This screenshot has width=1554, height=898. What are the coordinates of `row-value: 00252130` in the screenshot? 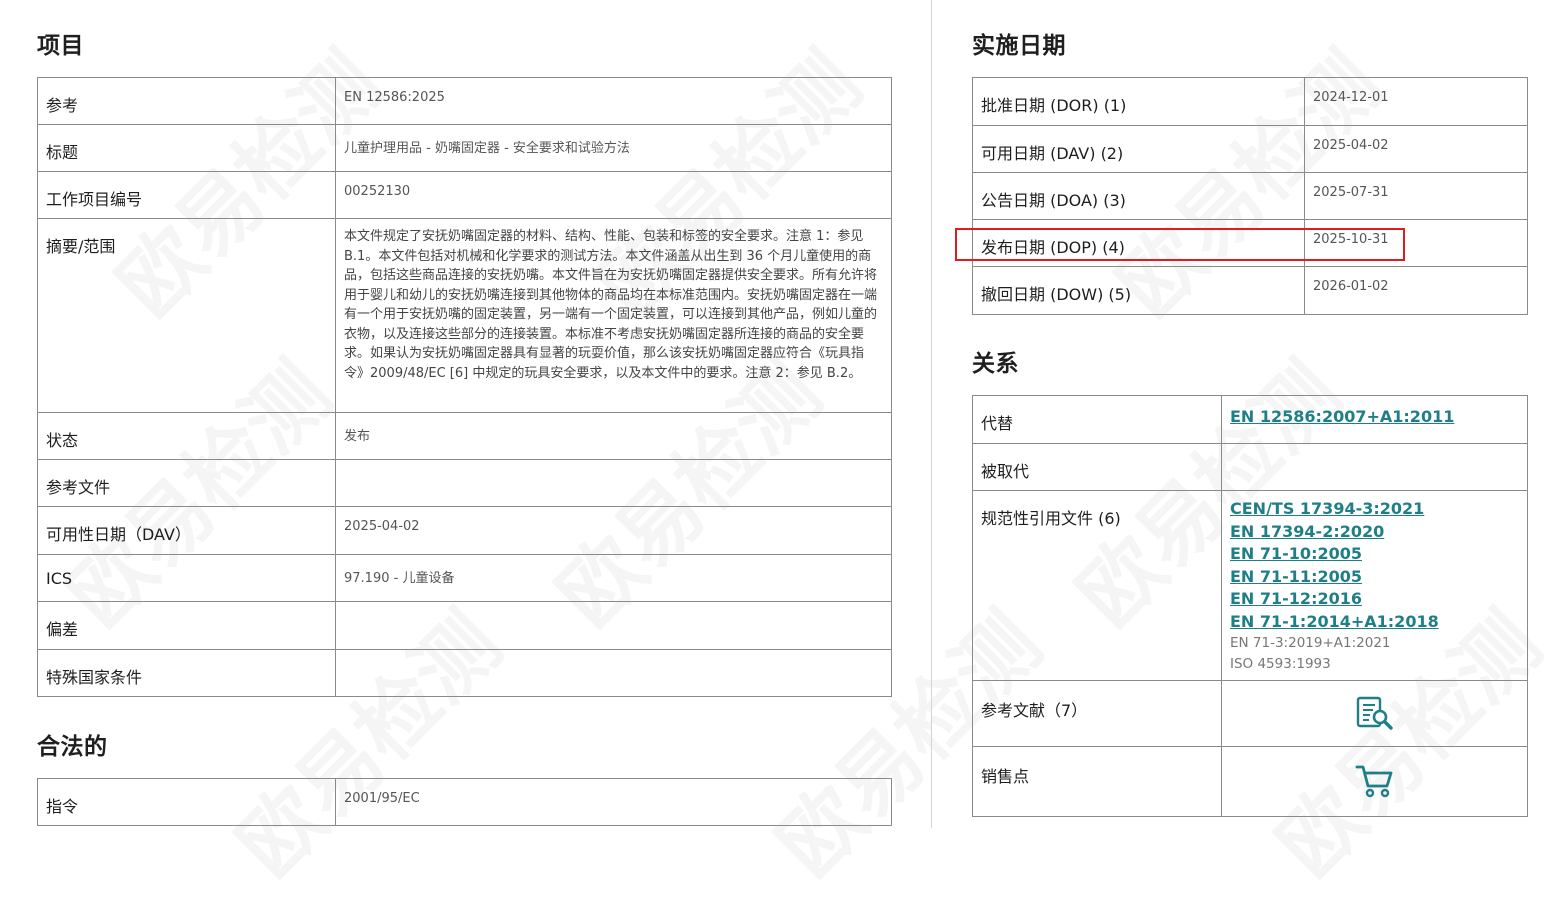 It's located at (613, 195).